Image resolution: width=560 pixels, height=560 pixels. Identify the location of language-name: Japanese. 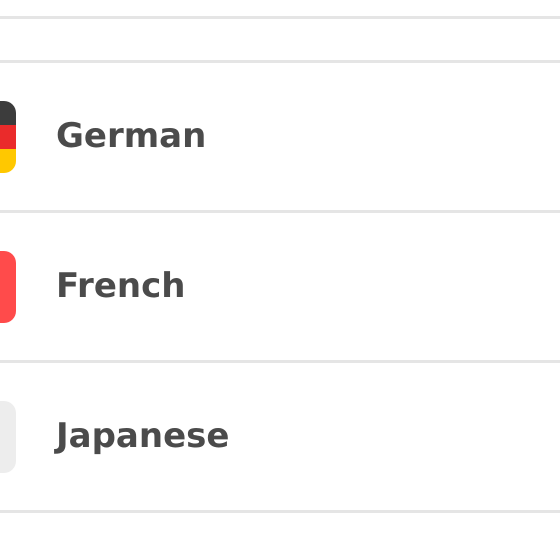
(143, 436).